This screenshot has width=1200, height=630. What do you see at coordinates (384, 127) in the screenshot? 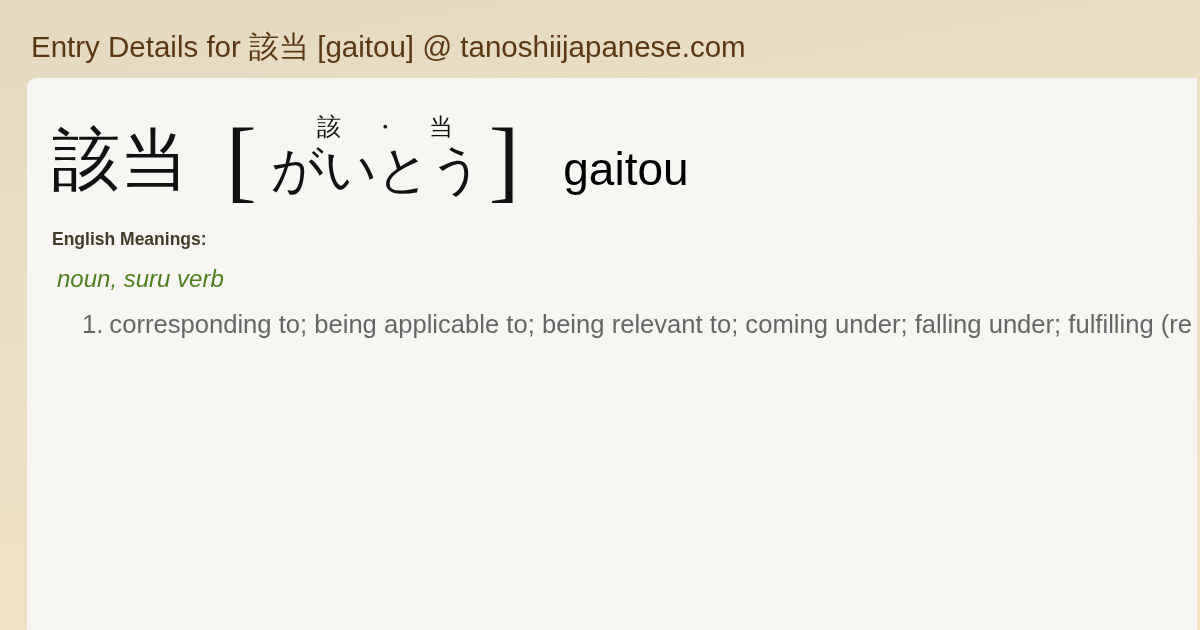
I see `furigana-text: ・` at bounding box center [384, 127].